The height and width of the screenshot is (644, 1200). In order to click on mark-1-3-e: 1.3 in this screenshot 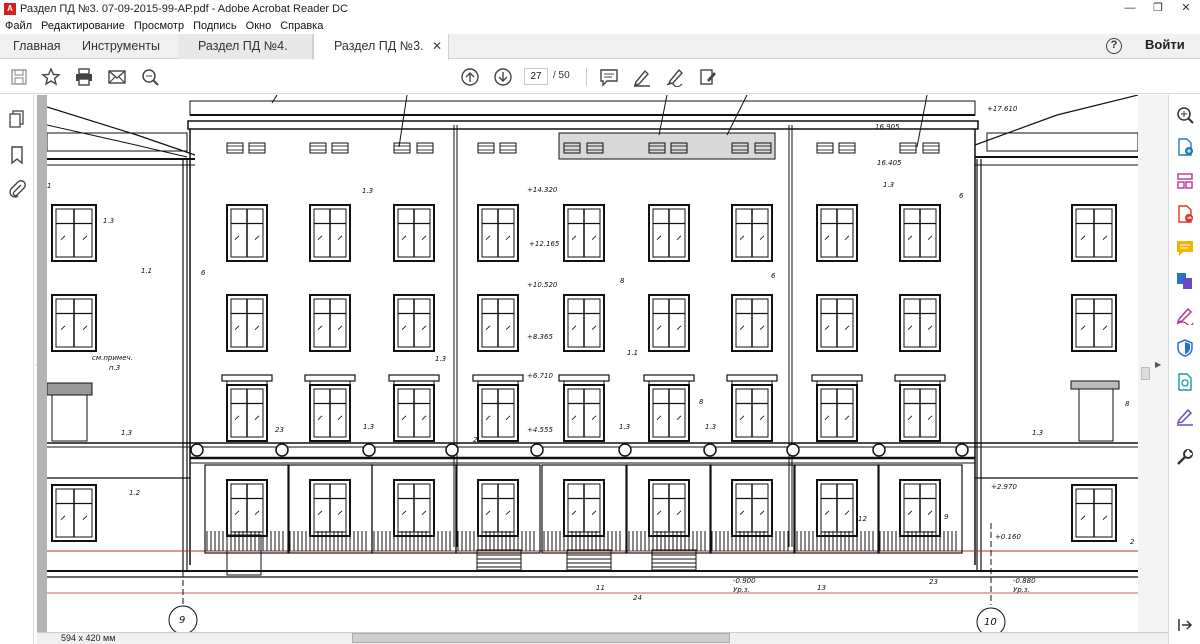, I will do `click(126, 433)`.